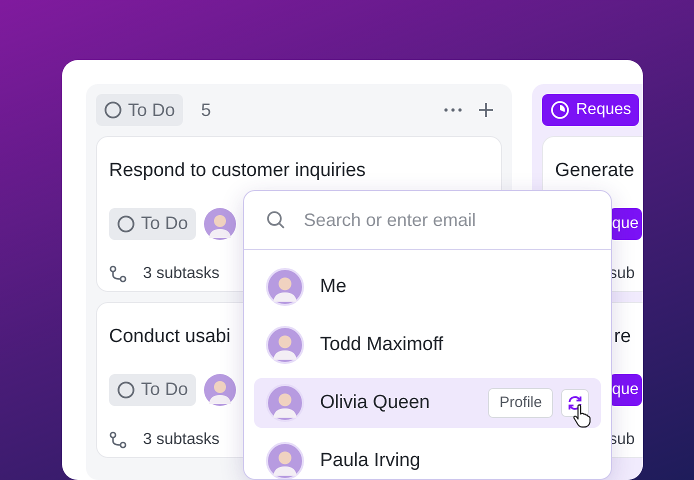  I want to click on task-count: 5, so click(206, 110).